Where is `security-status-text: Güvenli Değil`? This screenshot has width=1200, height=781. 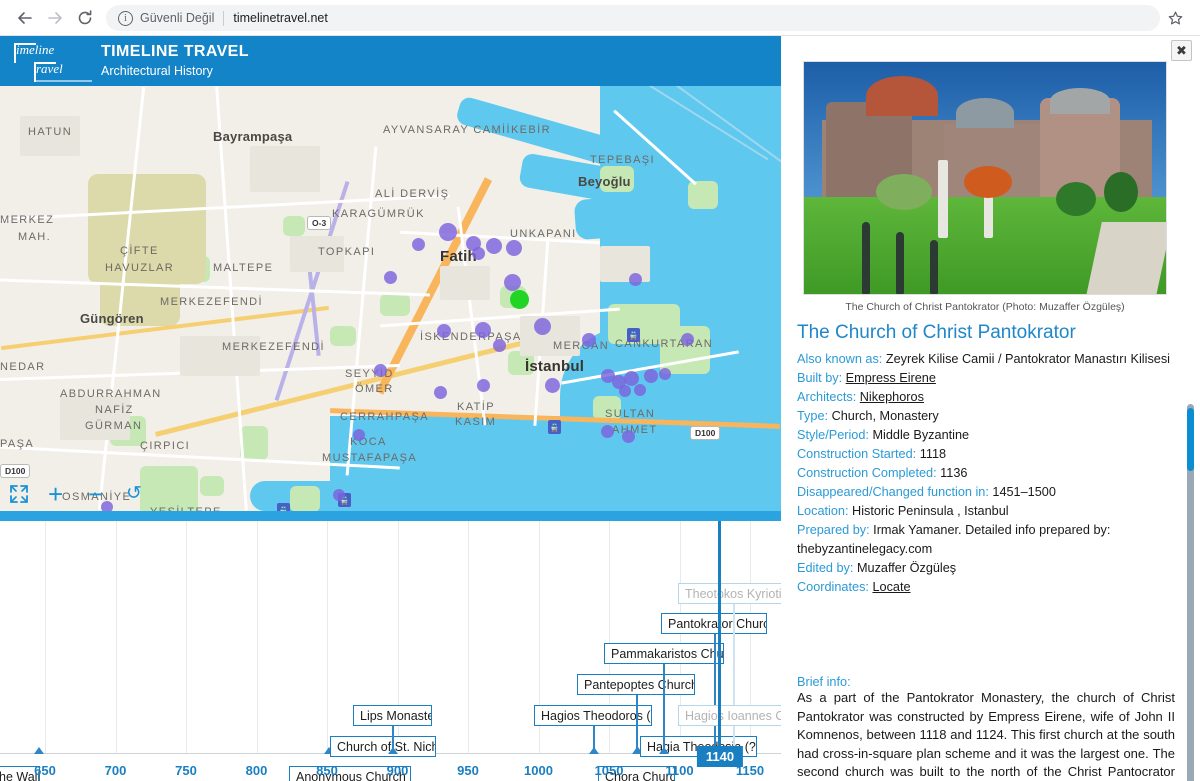 security-status-text: Güvenli Değil is located at coordinates (177, 18).